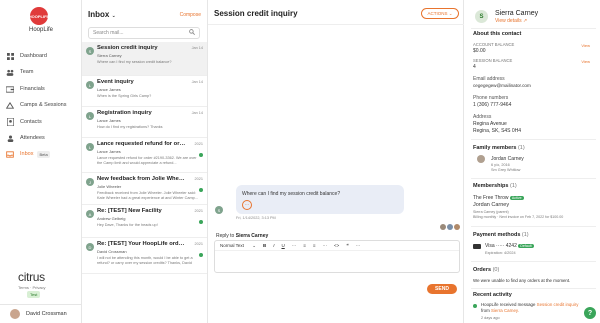  I want to click on more-list-icon: ···, so click(325, 245).